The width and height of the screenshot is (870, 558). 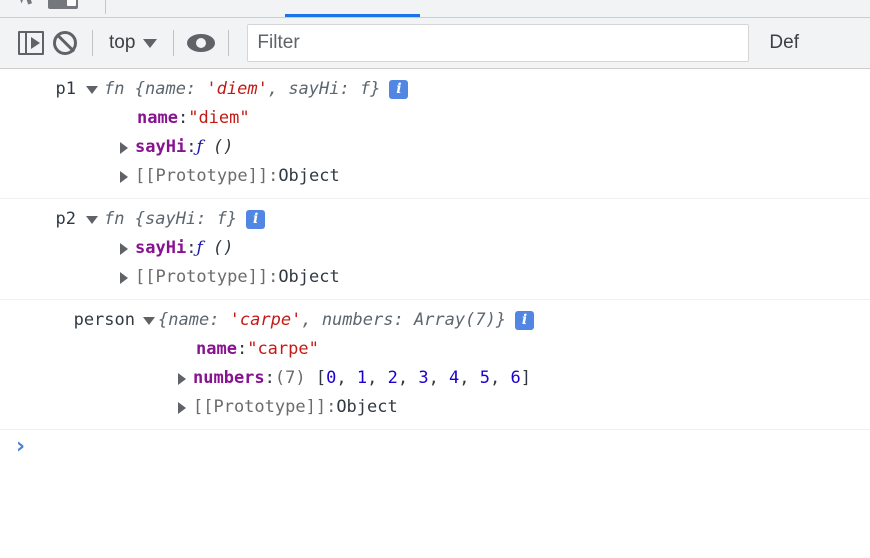 What do you see at coordinates (157, 118) in the screenshot?
I see `property-key: name` at bounding box center [157, 118].